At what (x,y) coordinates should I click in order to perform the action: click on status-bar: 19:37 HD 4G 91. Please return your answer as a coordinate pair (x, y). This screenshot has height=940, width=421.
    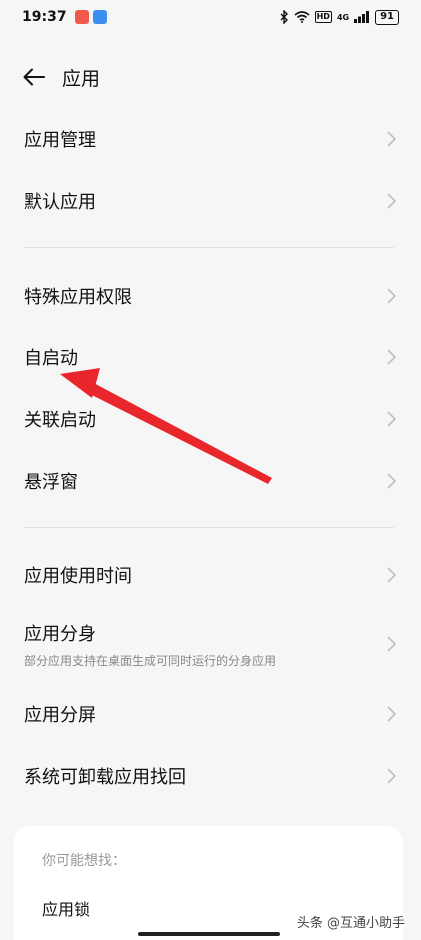
    Looking at the image, I should click on (210, 17).